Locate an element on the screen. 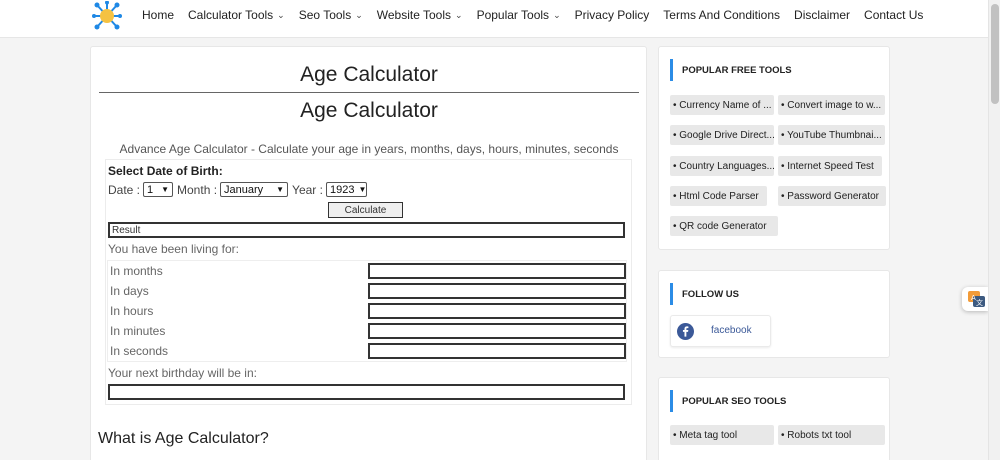  facebook-label: facebook is located at coordinates (731, 330).